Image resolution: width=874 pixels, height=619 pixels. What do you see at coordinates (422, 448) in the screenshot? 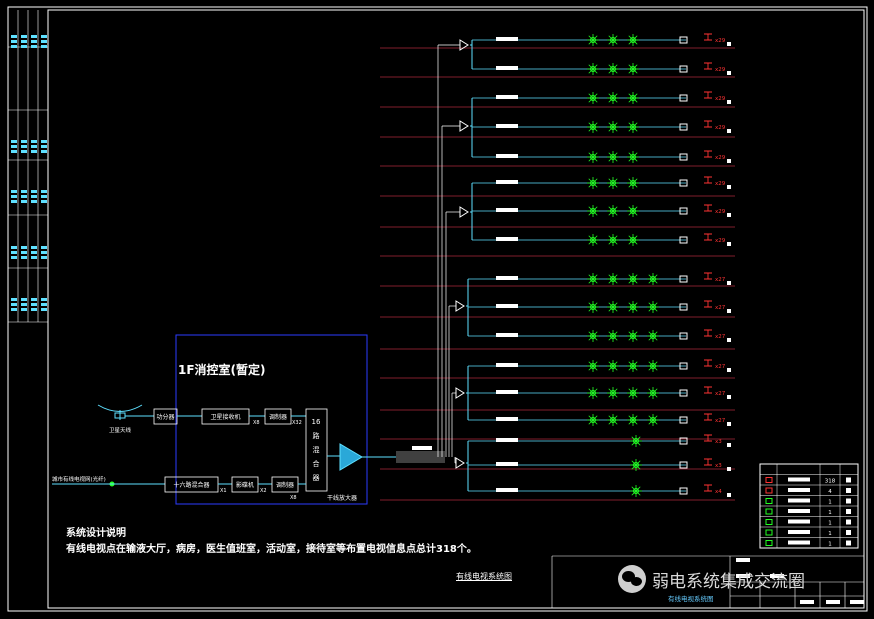
I see `cable-bundle-label` at bounding box center [422, 448].